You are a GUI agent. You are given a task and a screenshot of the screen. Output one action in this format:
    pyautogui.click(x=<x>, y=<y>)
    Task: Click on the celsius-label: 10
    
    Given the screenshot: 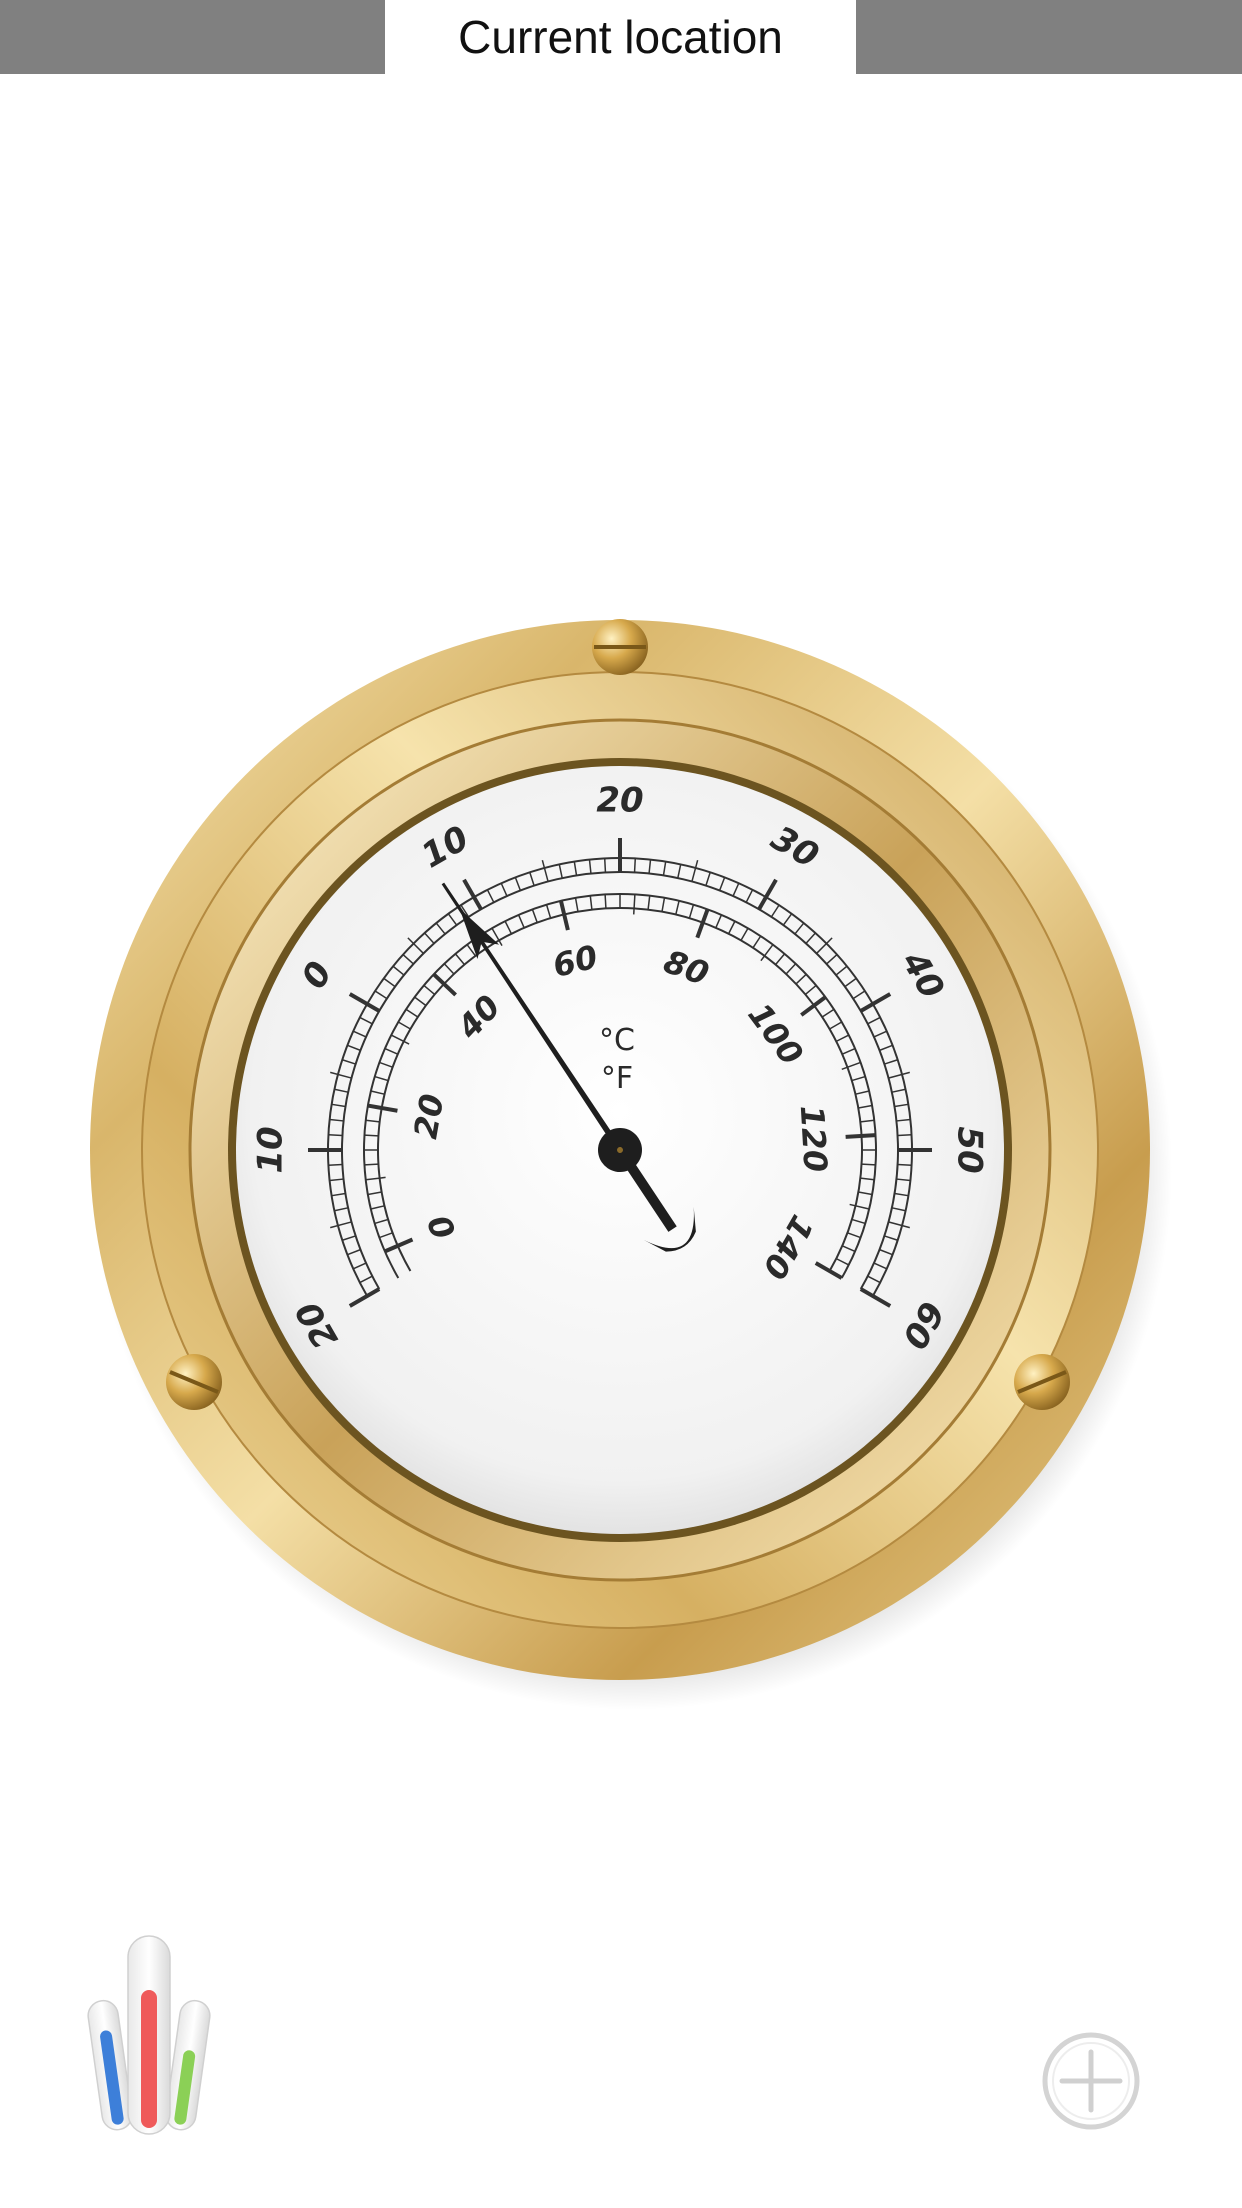 What is the action you would take?
    pyautogui.click(x=271, y=1149)
    